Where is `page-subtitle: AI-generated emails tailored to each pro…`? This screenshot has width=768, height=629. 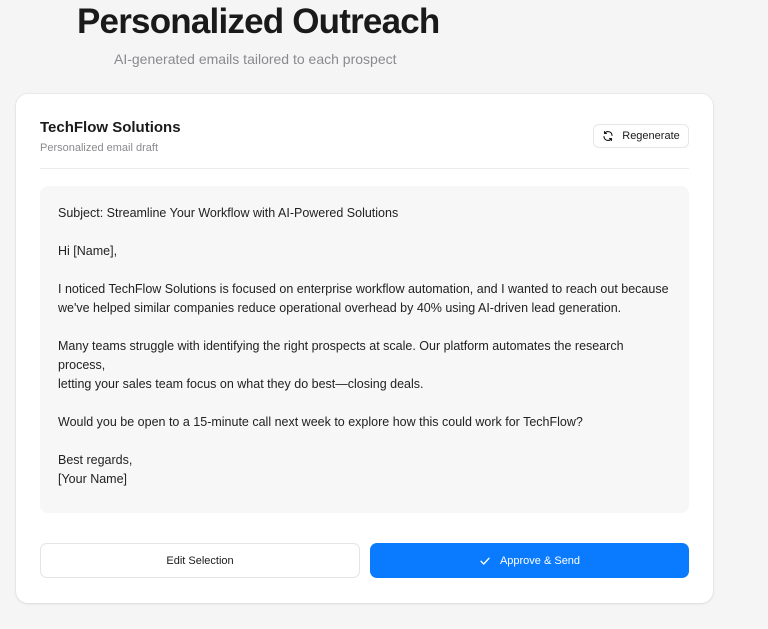
page-subtitle: AI-generated emails tailored to each pro… is located at coordinates (255, 59).